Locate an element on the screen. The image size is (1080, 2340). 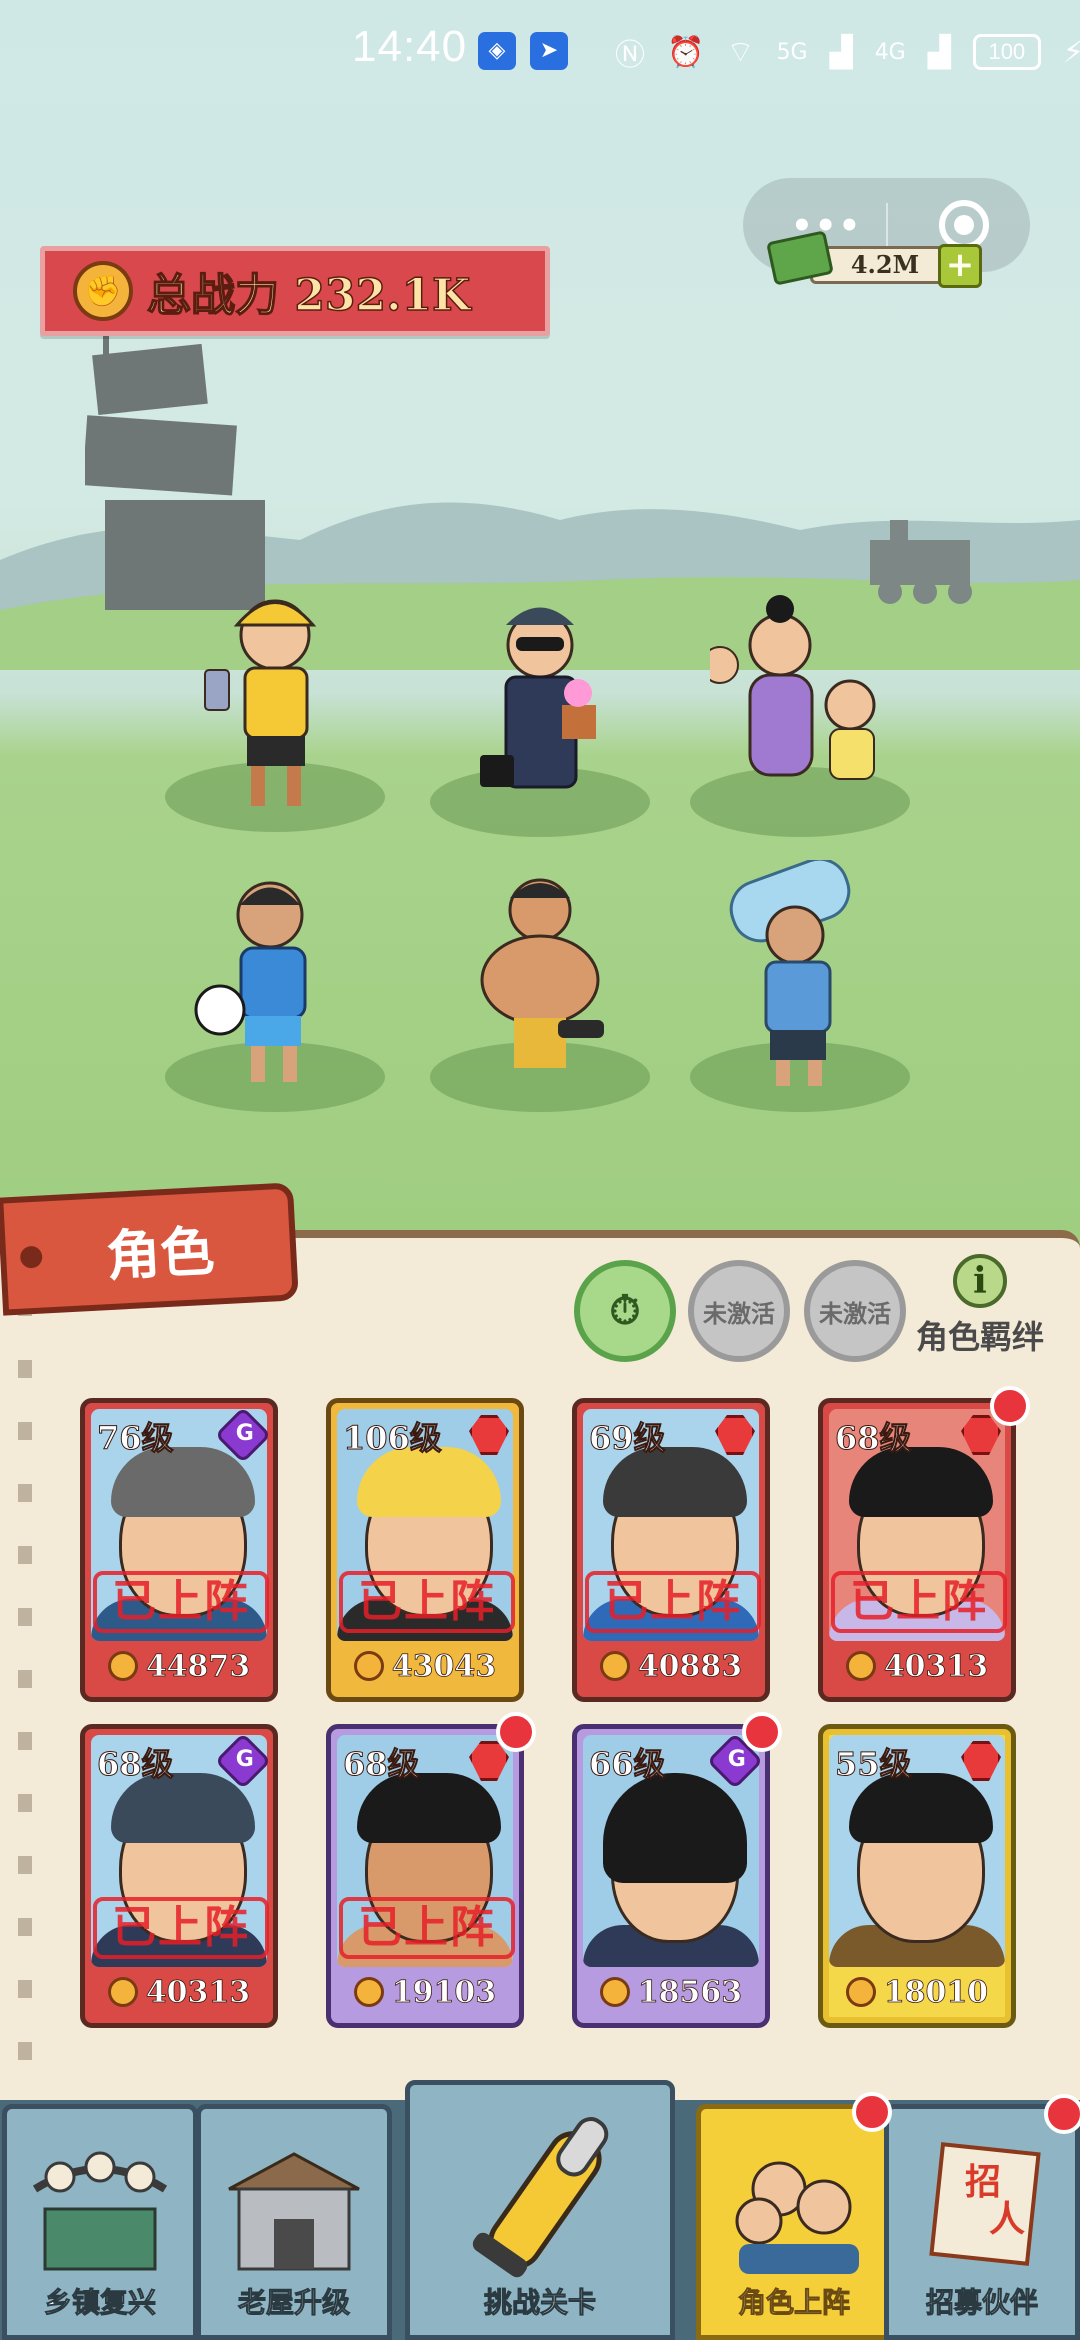
tab-hole is located at coordinates (31, 1257).